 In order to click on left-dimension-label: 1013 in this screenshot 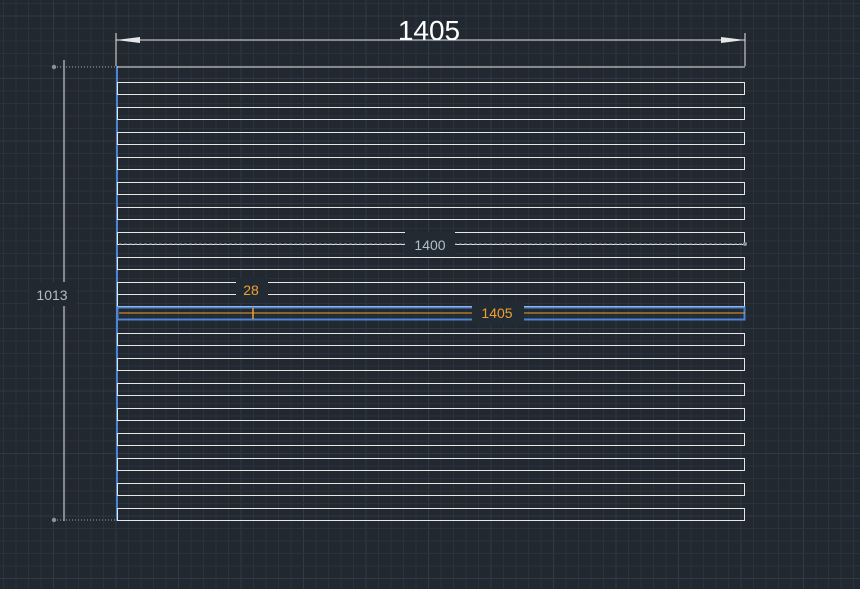, I will do `click(51, 295)`.